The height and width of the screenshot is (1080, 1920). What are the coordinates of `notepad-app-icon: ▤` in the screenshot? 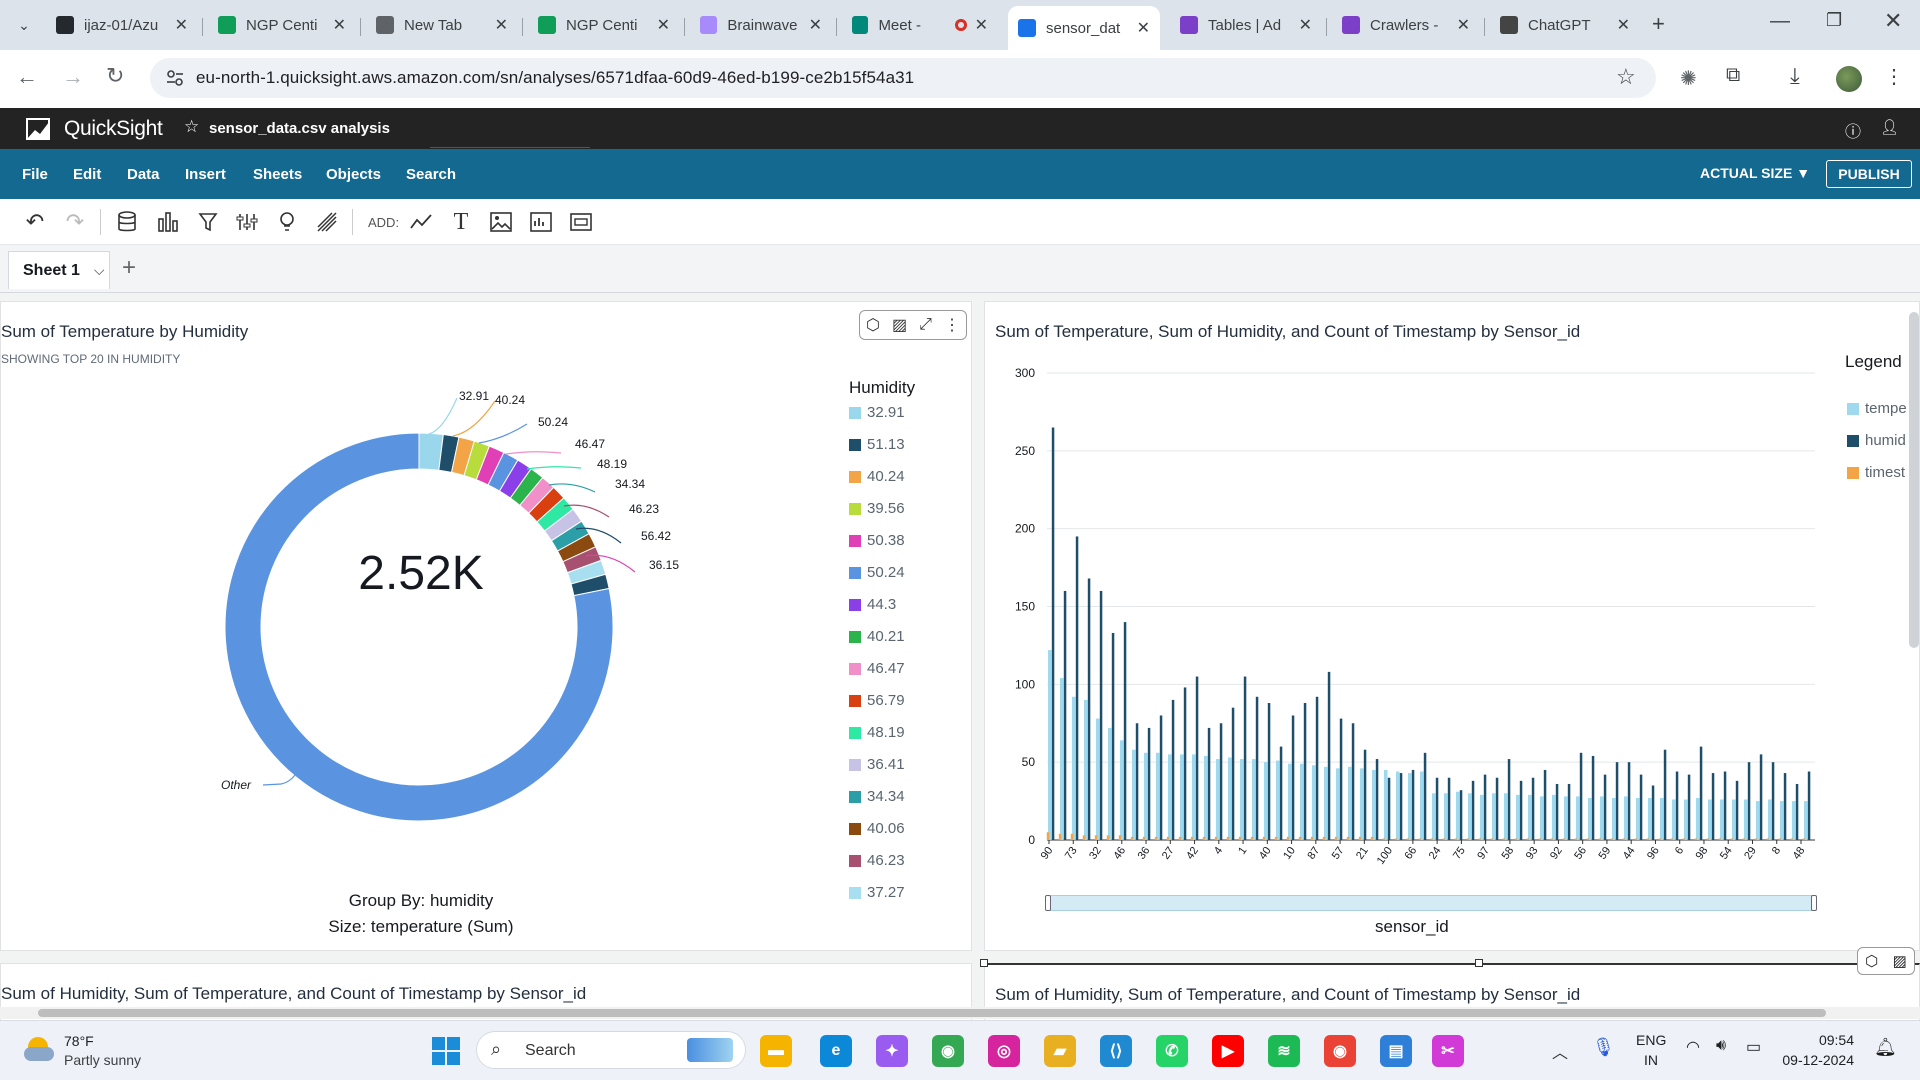 It's located at (1396, 1051).